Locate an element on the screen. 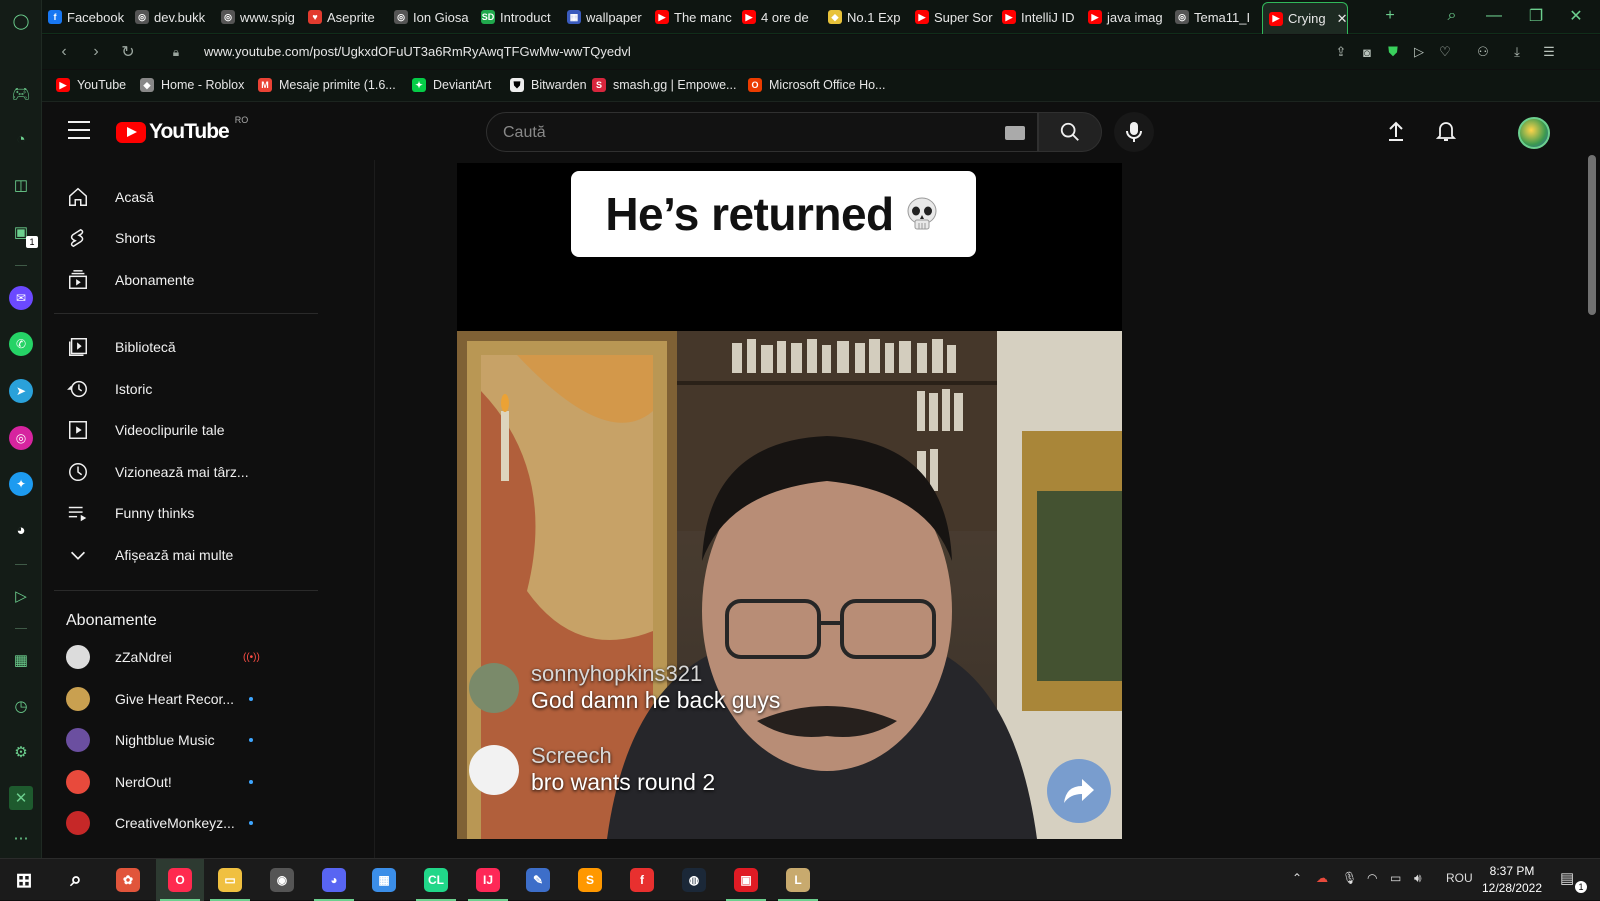 The image size is (1600, 901). tab-7: ▦ wallpaper is located at coordinates (607, 17).